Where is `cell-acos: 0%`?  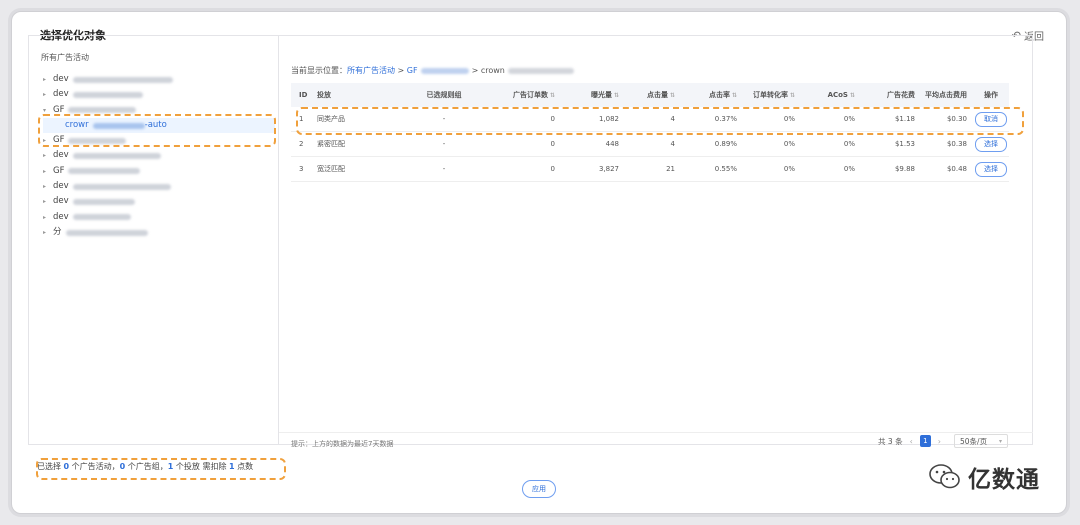 cell-acos: 0% is located at coordinates (849, 144).